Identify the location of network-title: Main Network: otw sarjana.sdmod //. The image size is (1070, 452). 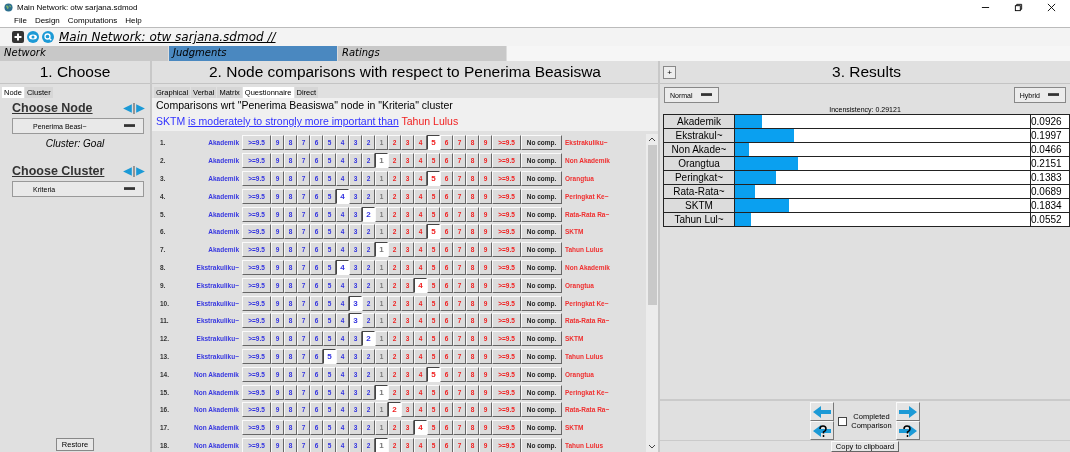
(167, 37).